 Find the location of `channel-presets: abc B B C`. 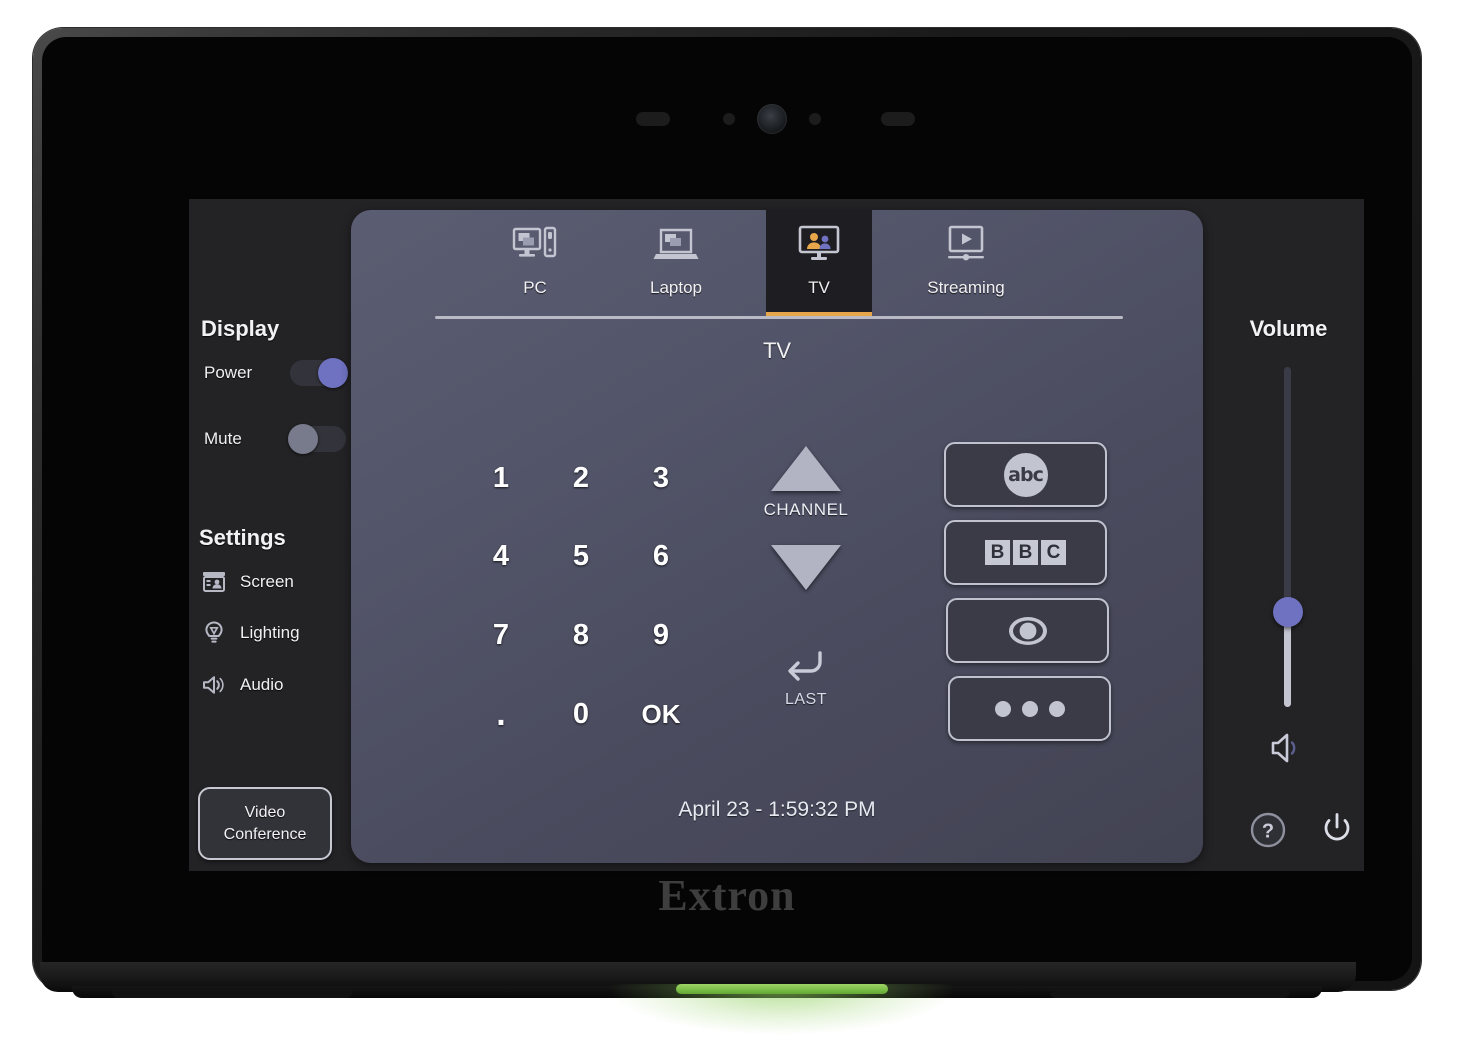

channel-presets: abc B B C is located at coordinates (1021, 597).